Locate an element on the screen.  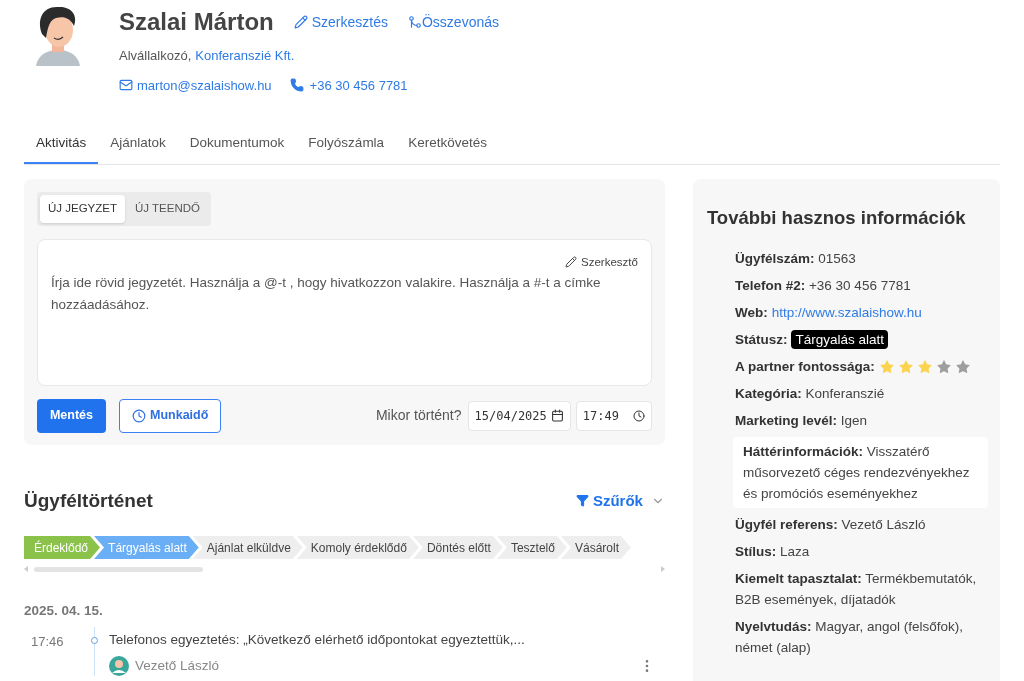
merge-icon is located at coordinates (414, 22).